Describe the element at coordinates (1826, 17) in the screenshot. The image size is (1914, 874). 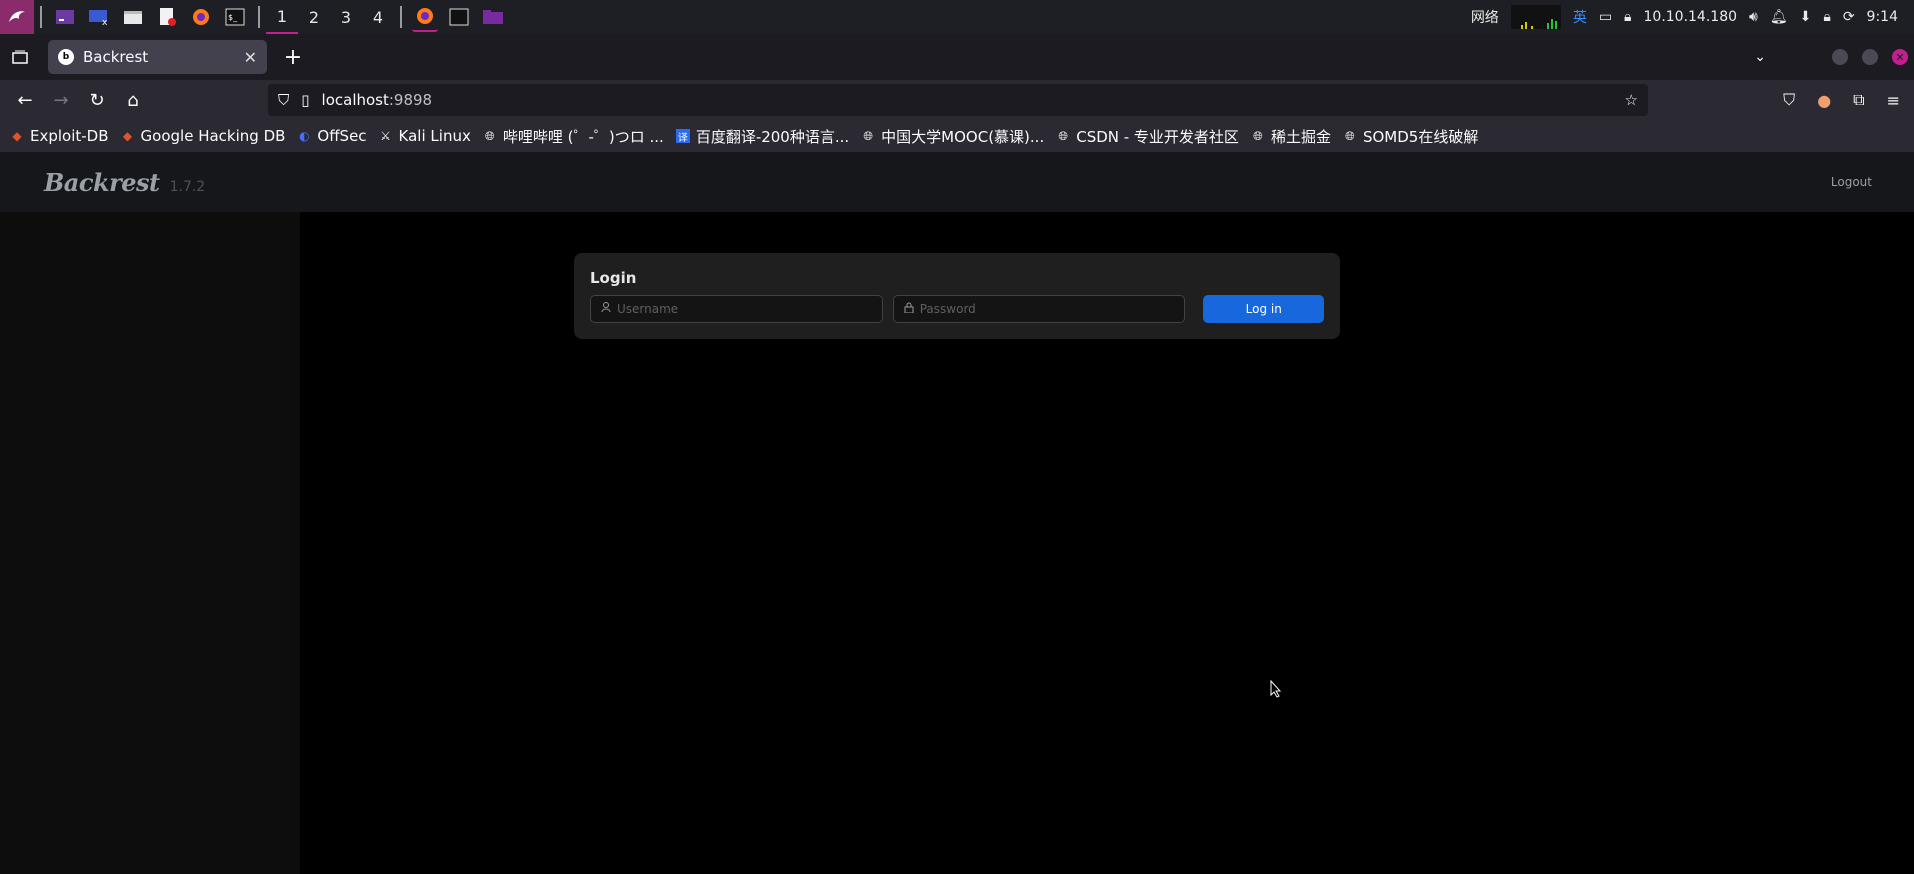
I see `lock-screen-icon: 🔒︎` at that location.